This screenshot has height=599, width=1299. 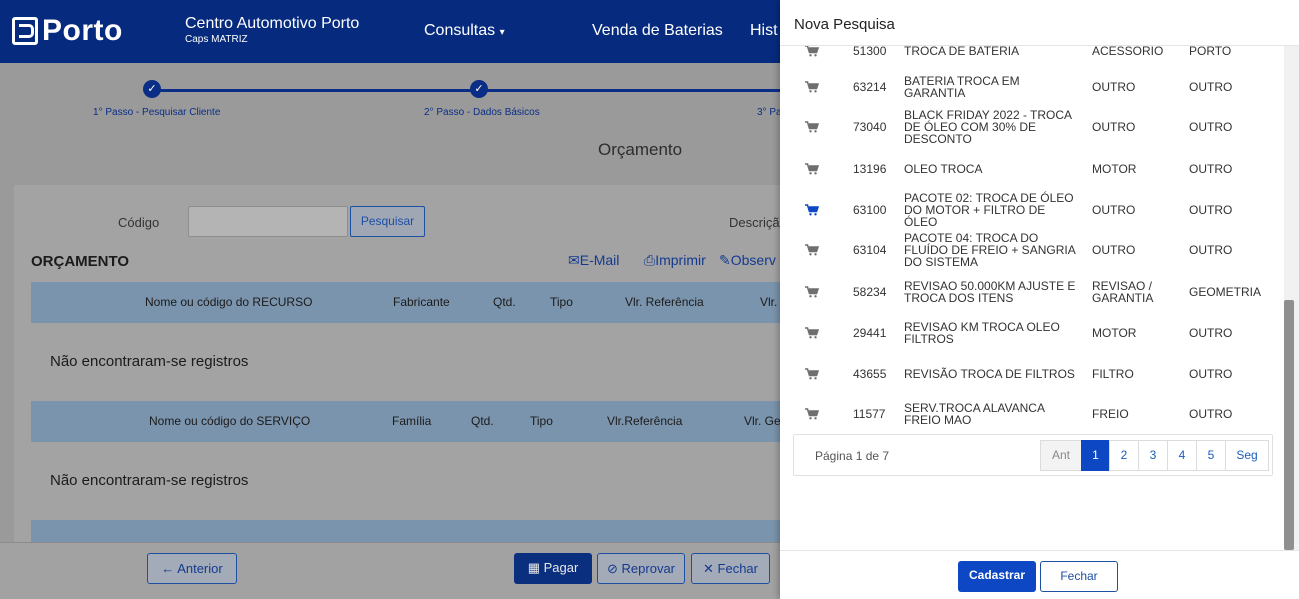 What do you see at coordinates (1247, 455) in the screenshot?
I see `pagination-next: Seg` at bounding box center [1247, 455].